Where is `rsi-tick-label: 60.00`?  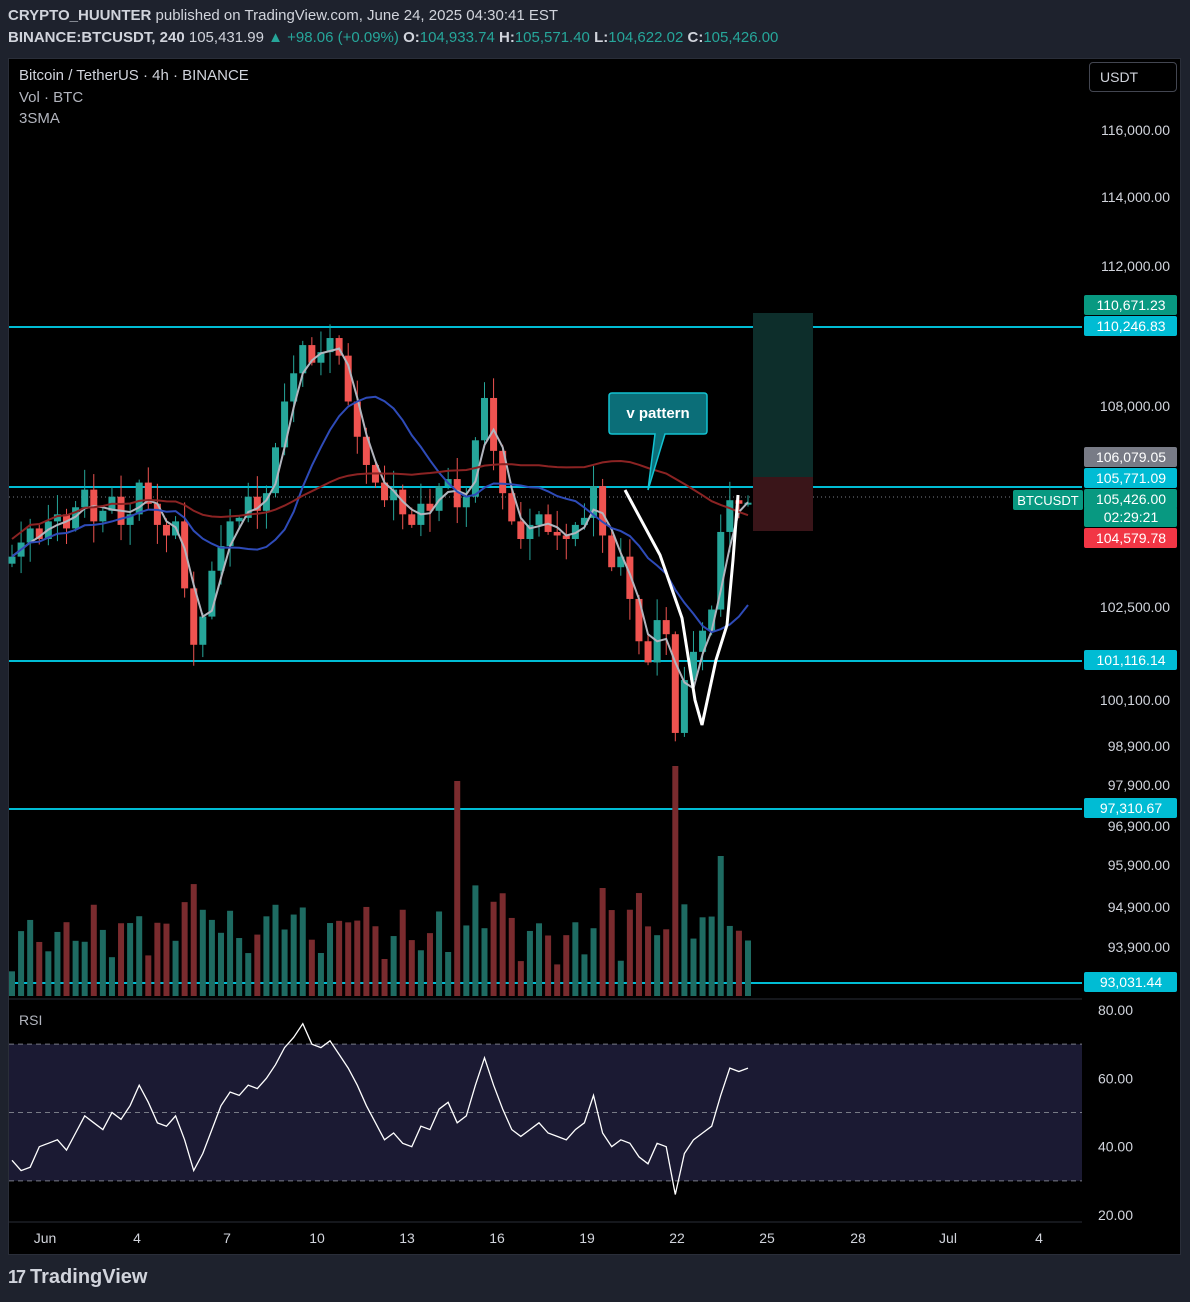 rsi-tick-label: 60.00 is located at coordinates (1115, 1078).